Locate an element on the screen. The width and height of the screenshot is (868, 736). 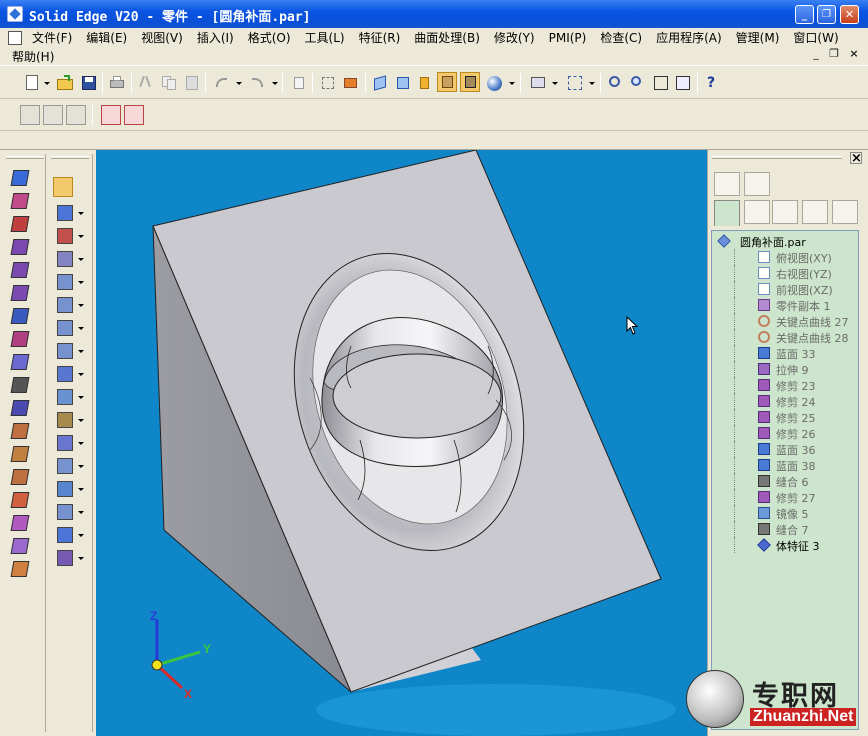
menu-inspect: 检查(C) is located at coordinates (621, 37).